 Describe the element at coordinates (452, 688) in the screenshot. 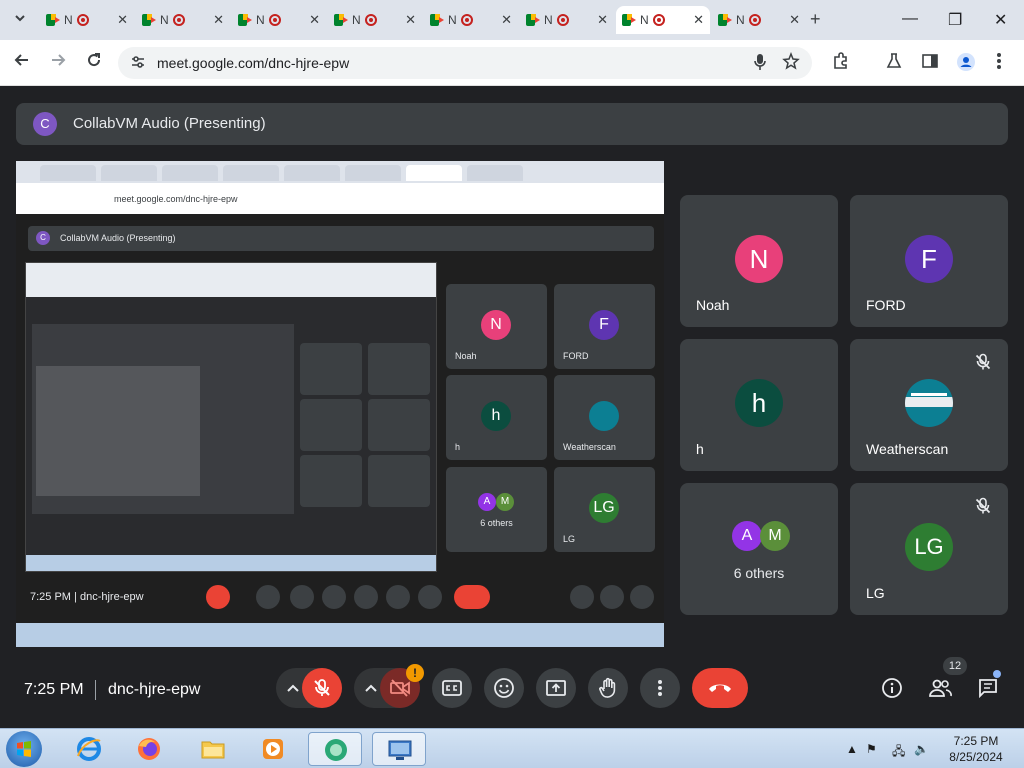

I see `captions-button` at that location.